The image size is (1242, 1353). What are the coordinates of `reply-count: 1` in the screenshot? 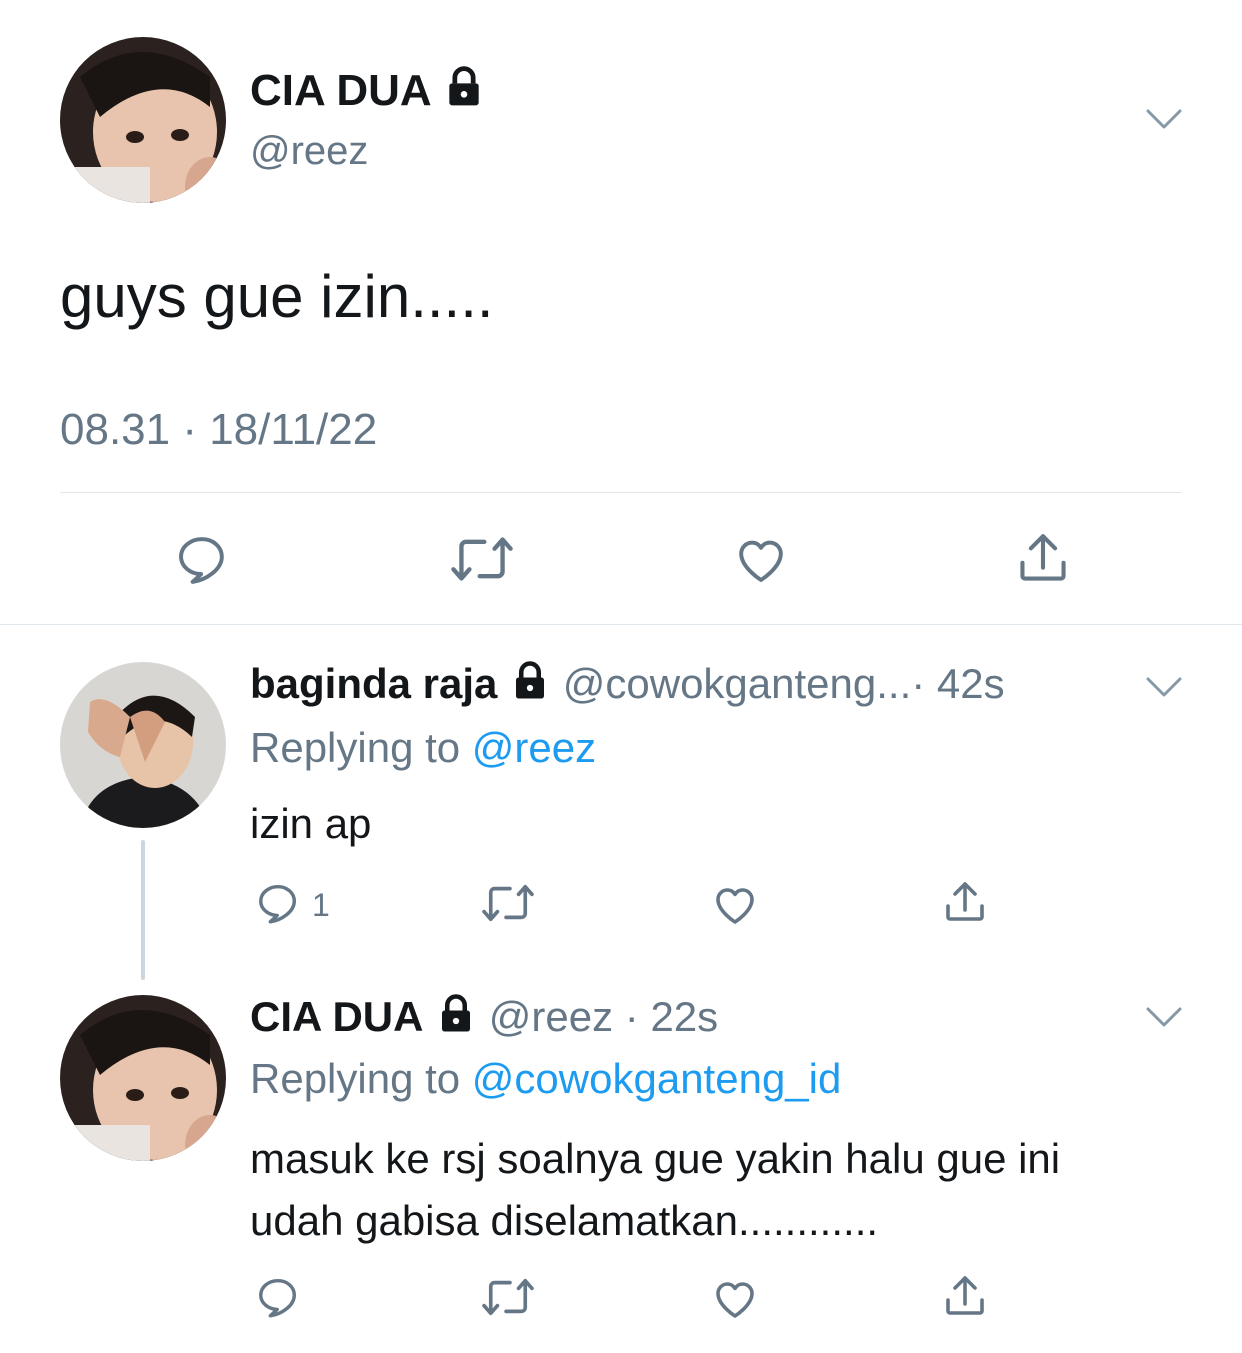 It's located at (321, 905).